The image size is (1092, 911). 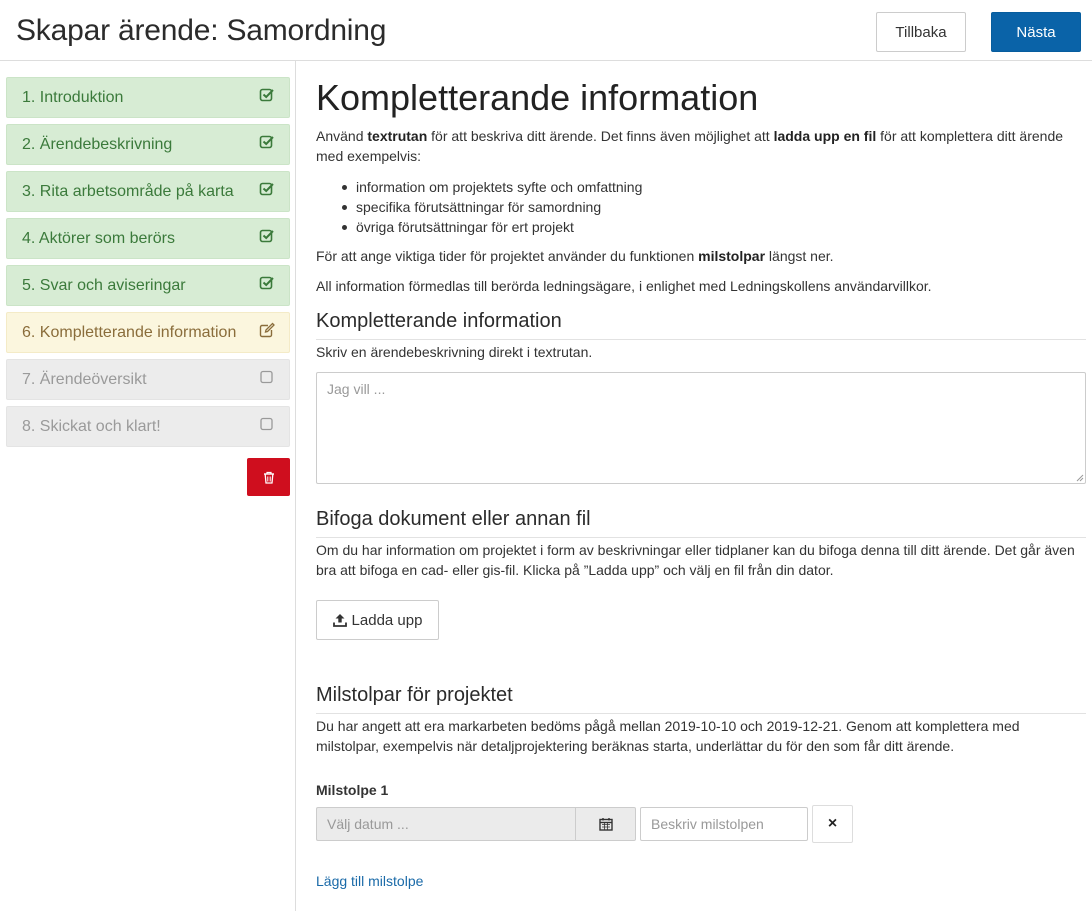 What do you see at coordinates (1036, 32) in the screenshot?
I see `next-button: Nästa` at bounding box center [1036, 32].